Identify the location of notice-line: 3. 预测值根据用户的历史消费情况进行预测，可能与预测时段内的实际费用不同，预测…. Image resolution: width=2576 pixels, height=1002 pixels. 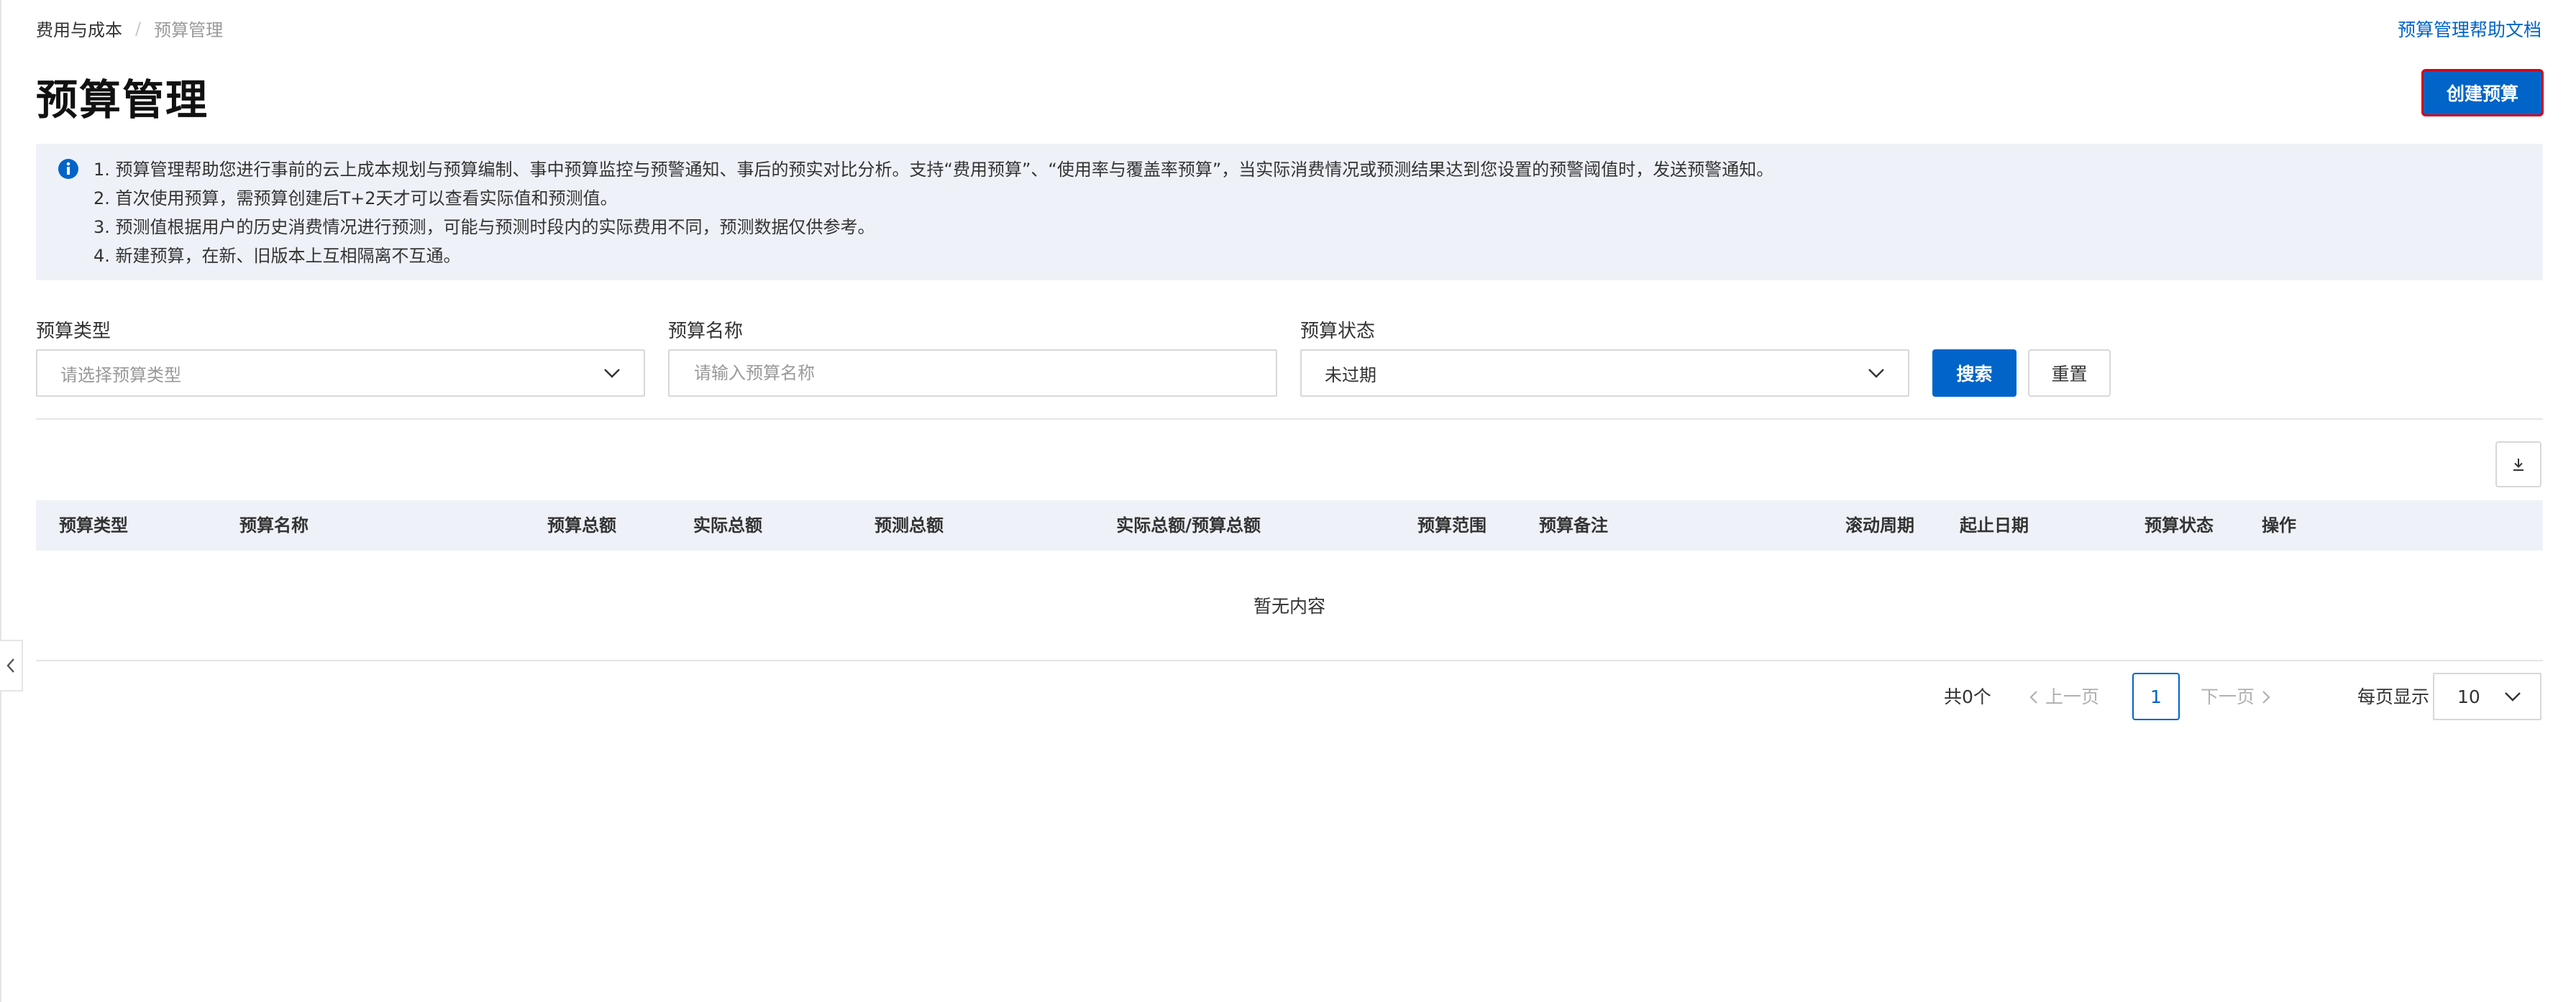
(484, 227).